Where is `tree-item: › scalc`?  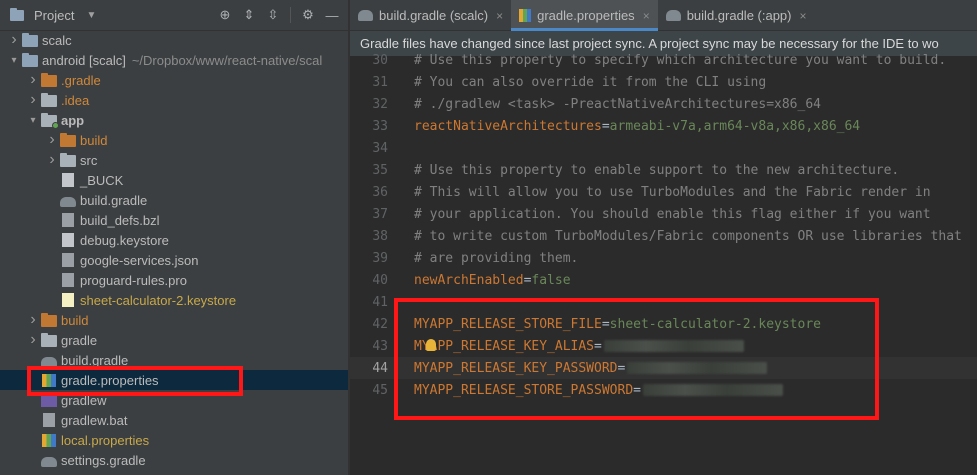
tree-item: › scalc is located at coordinates (174, 40).